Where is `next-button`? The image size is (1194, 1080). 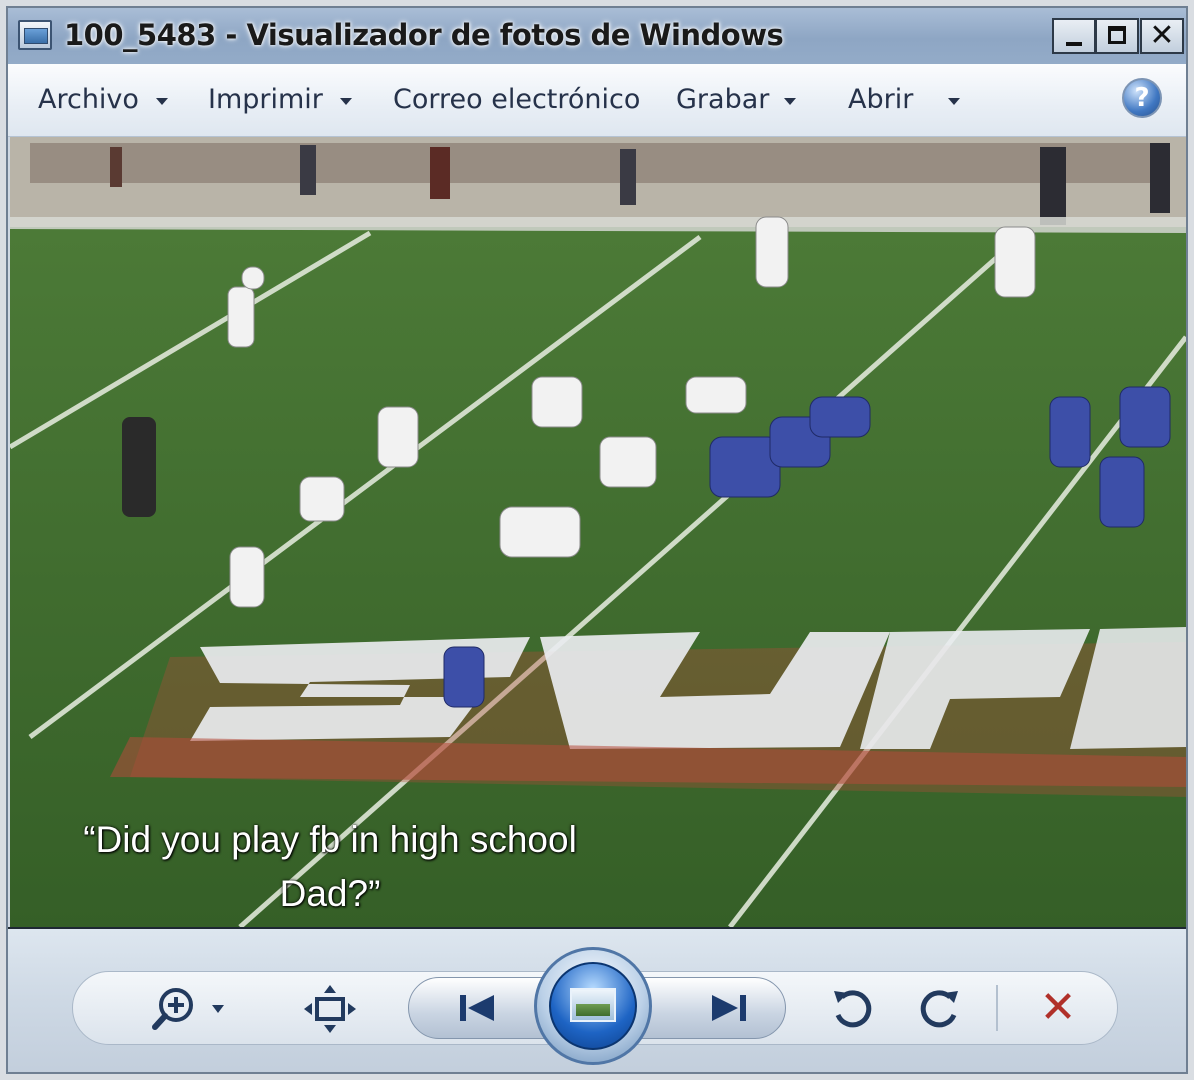
next-button is located at coordinates (728, 1008).